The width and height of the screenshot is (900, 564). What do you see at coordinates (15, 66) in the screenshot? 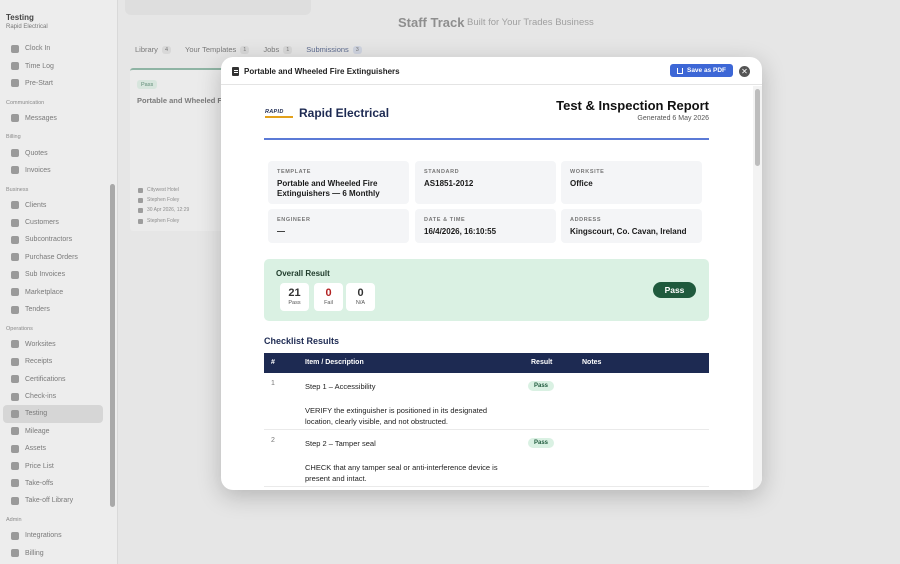
I see `history-icon` at bounding box center [15, 66].